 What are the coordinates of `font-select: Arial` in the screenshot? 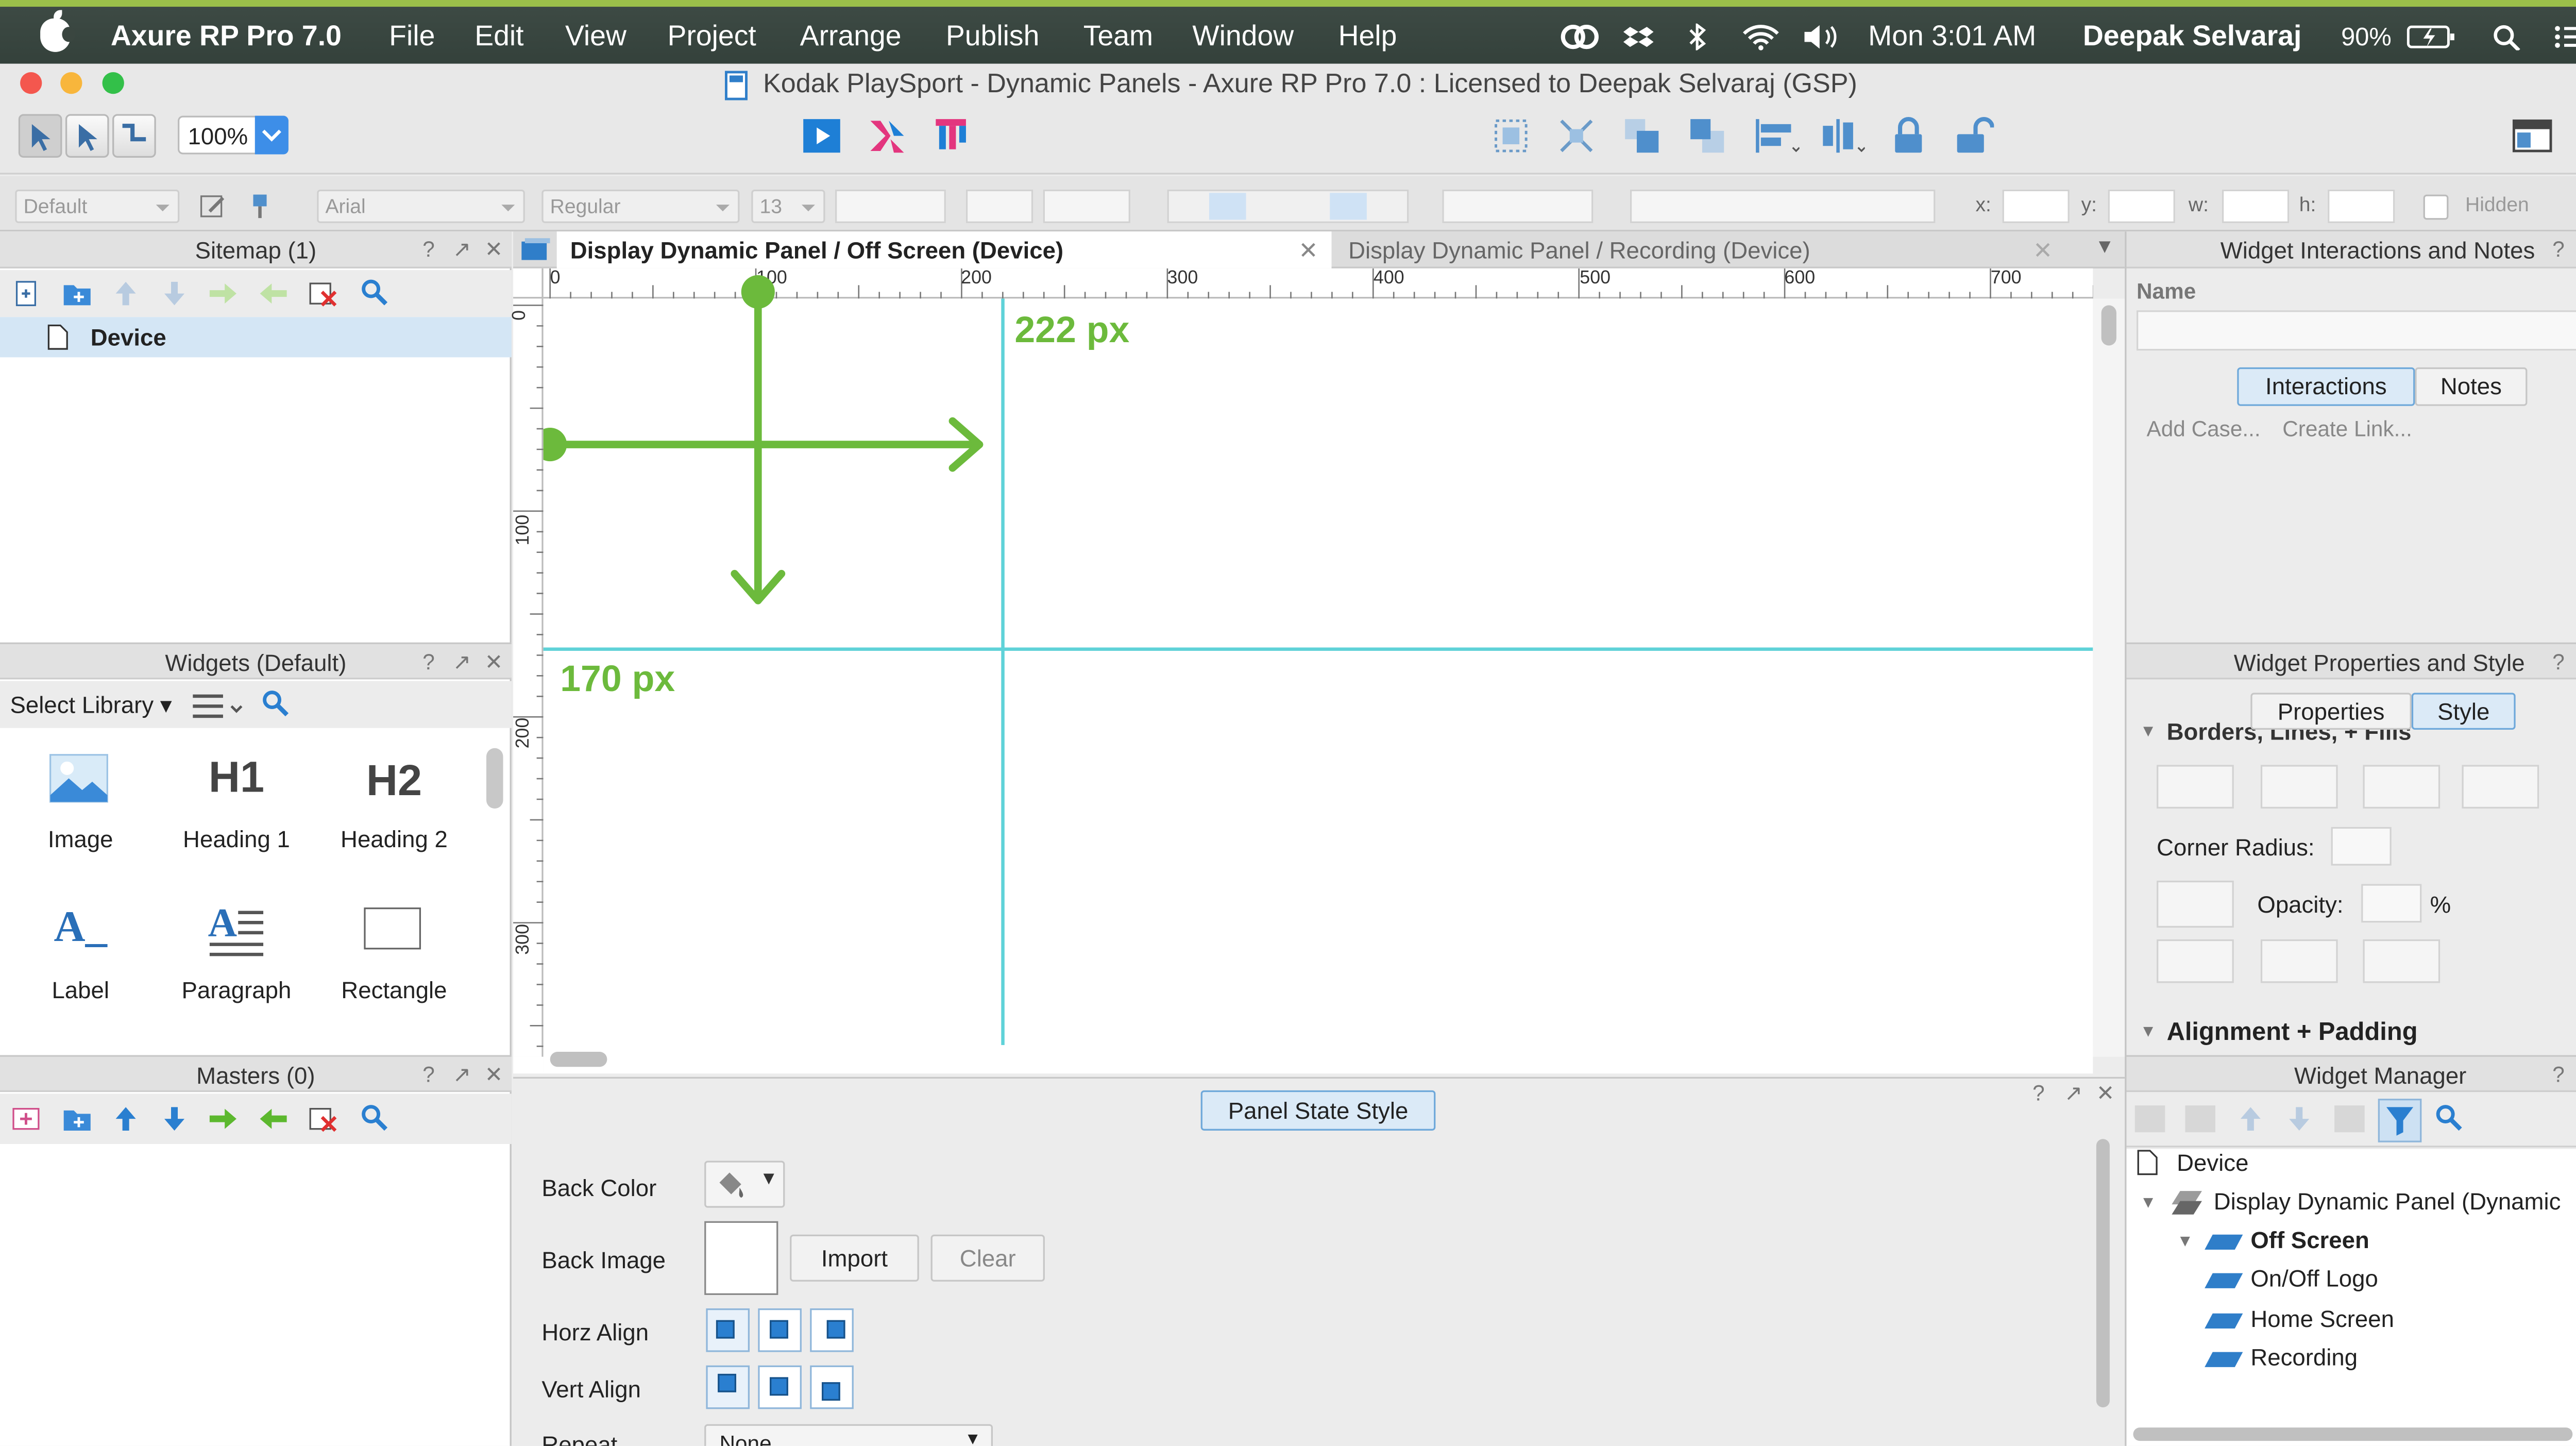 It's located at (421, 206).